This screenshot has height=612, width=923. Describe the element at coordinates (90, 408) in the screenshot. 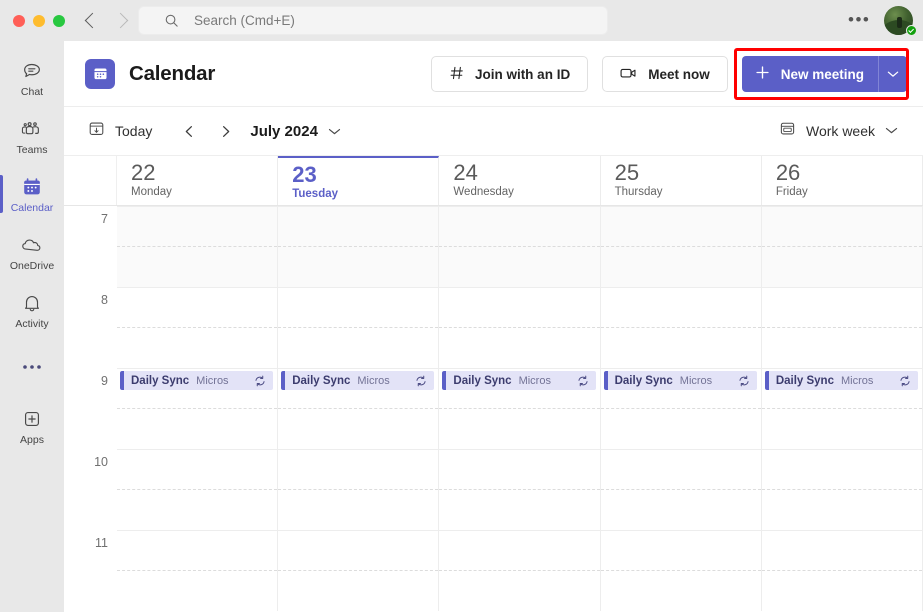

I see `time-gutter: 7 8 9 10 11` at that location.